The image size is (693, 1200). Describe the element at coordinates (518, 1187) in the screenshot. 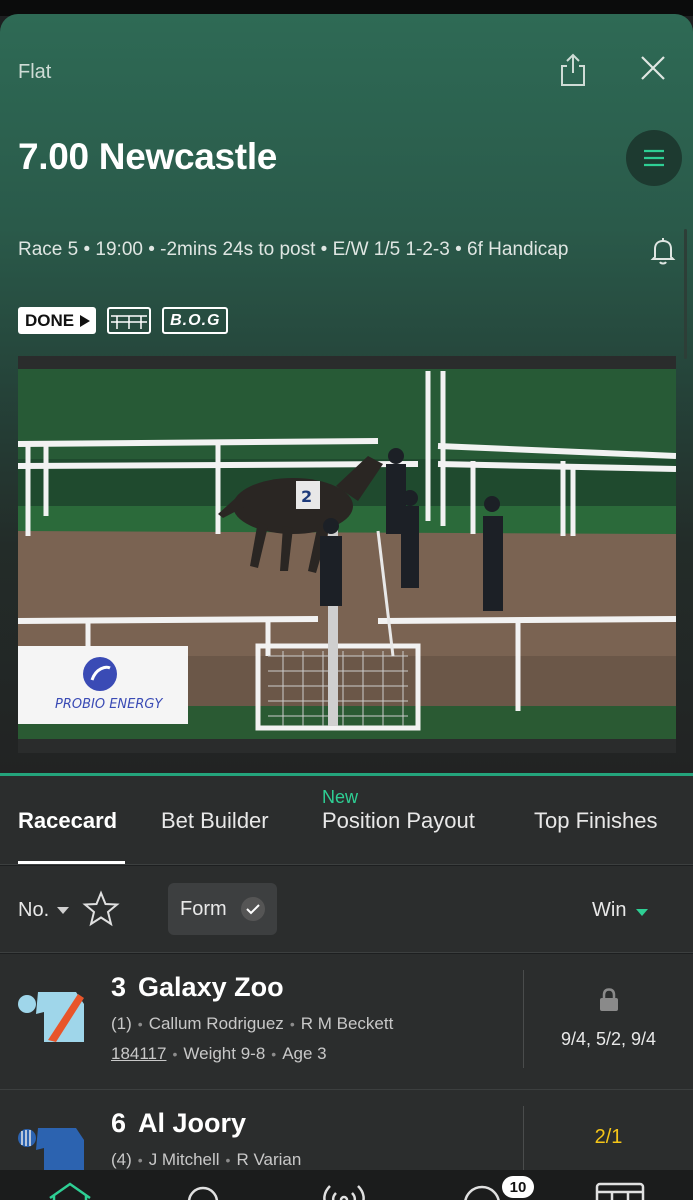

I see `bets-count-badge: 10` at that location.